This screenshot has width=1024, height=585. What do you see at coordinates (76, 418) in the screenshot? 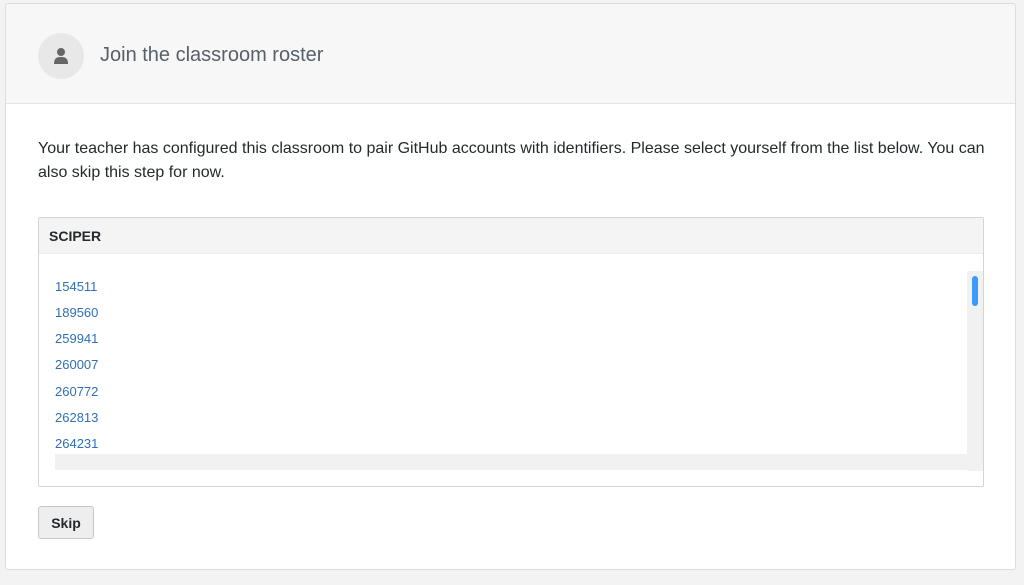
I see `roster-item: 262813` at bounding box center [76, 418].